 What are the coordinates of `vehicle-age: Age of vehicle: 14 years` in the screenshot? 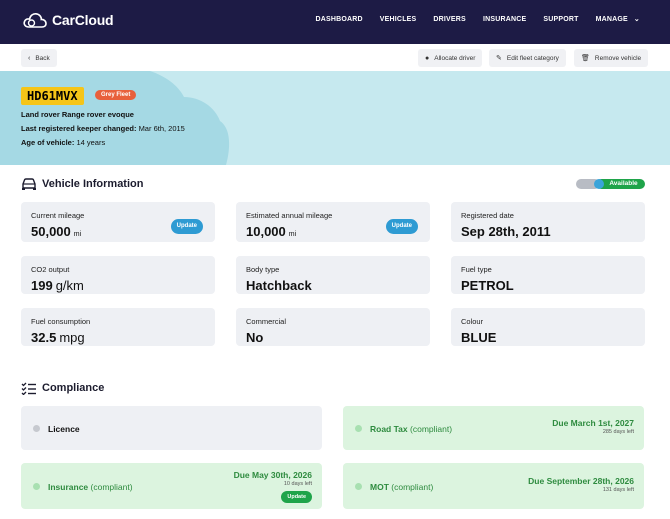 It's located at (63, 142).